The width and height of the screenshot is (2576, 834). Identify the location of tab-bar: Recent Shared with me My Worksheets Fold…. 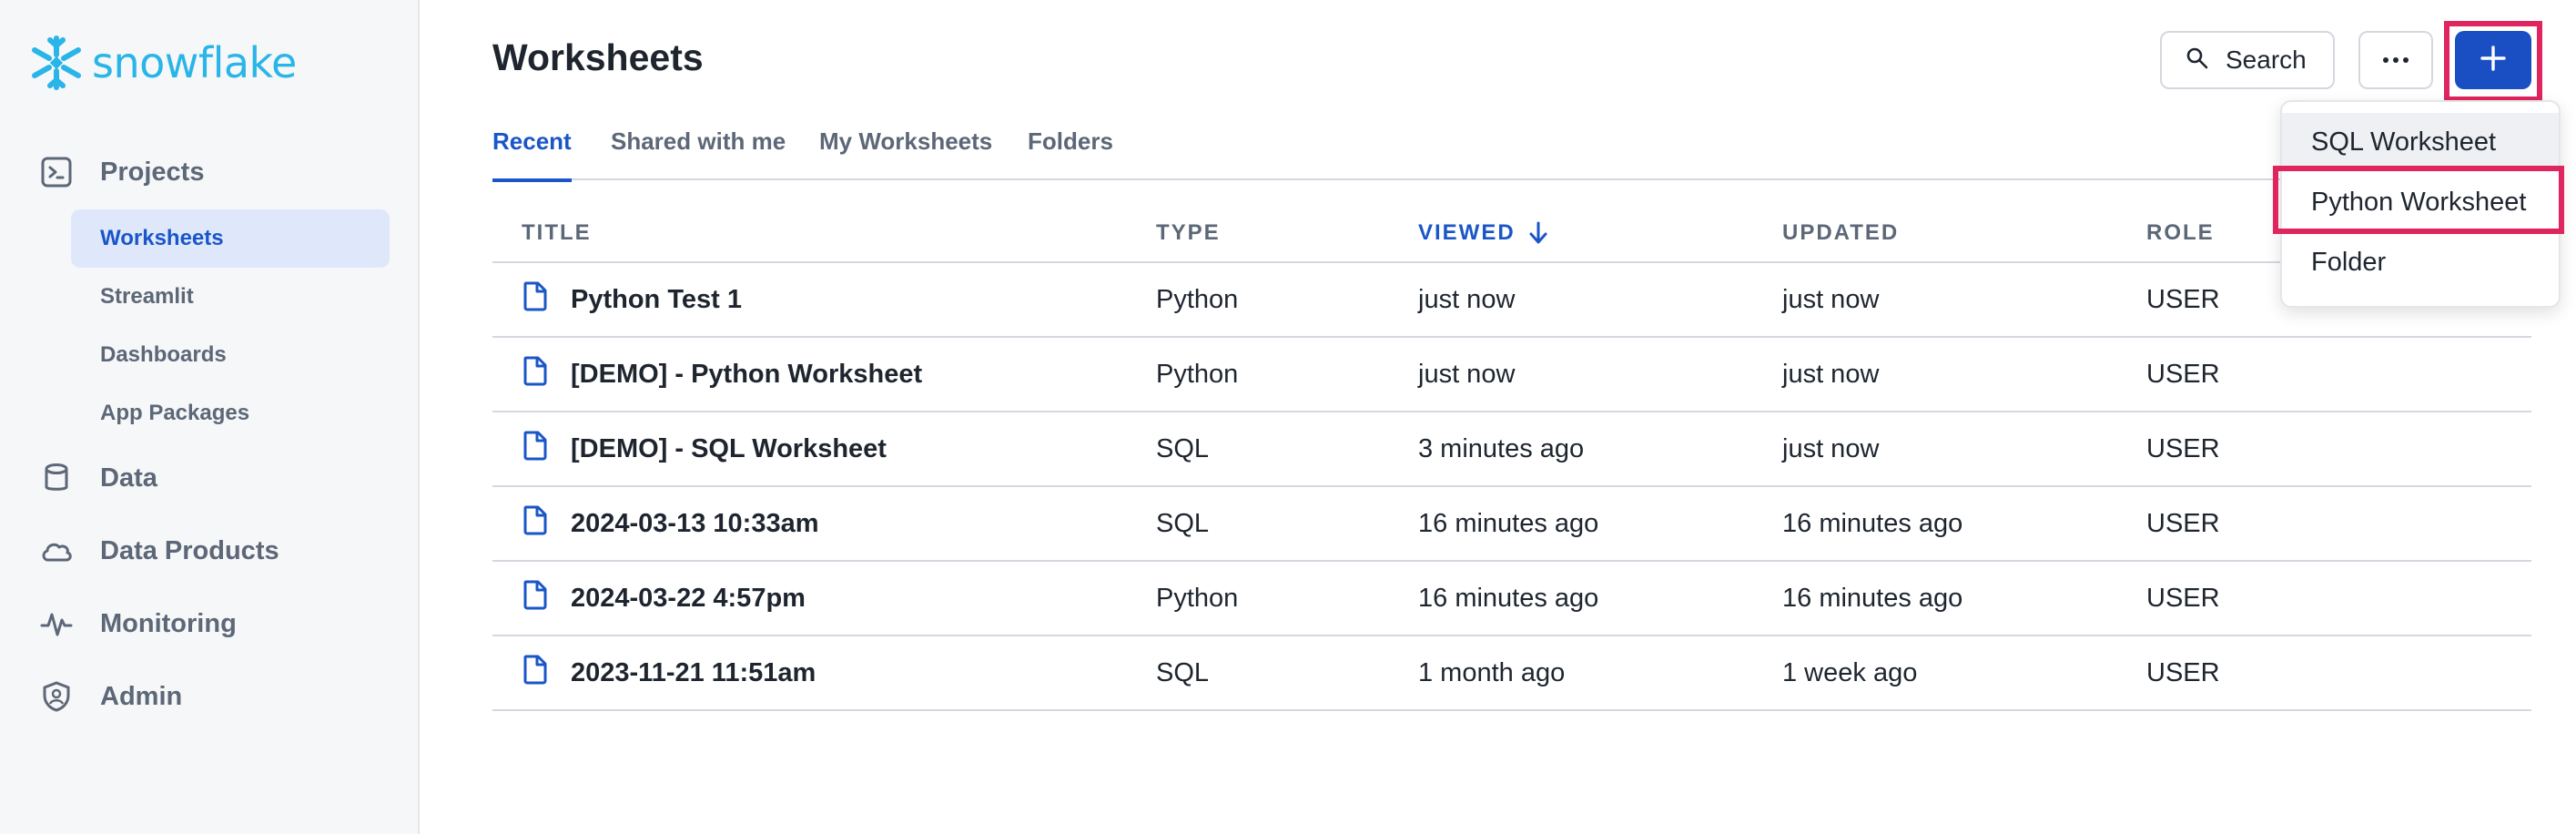
(1511, 154).